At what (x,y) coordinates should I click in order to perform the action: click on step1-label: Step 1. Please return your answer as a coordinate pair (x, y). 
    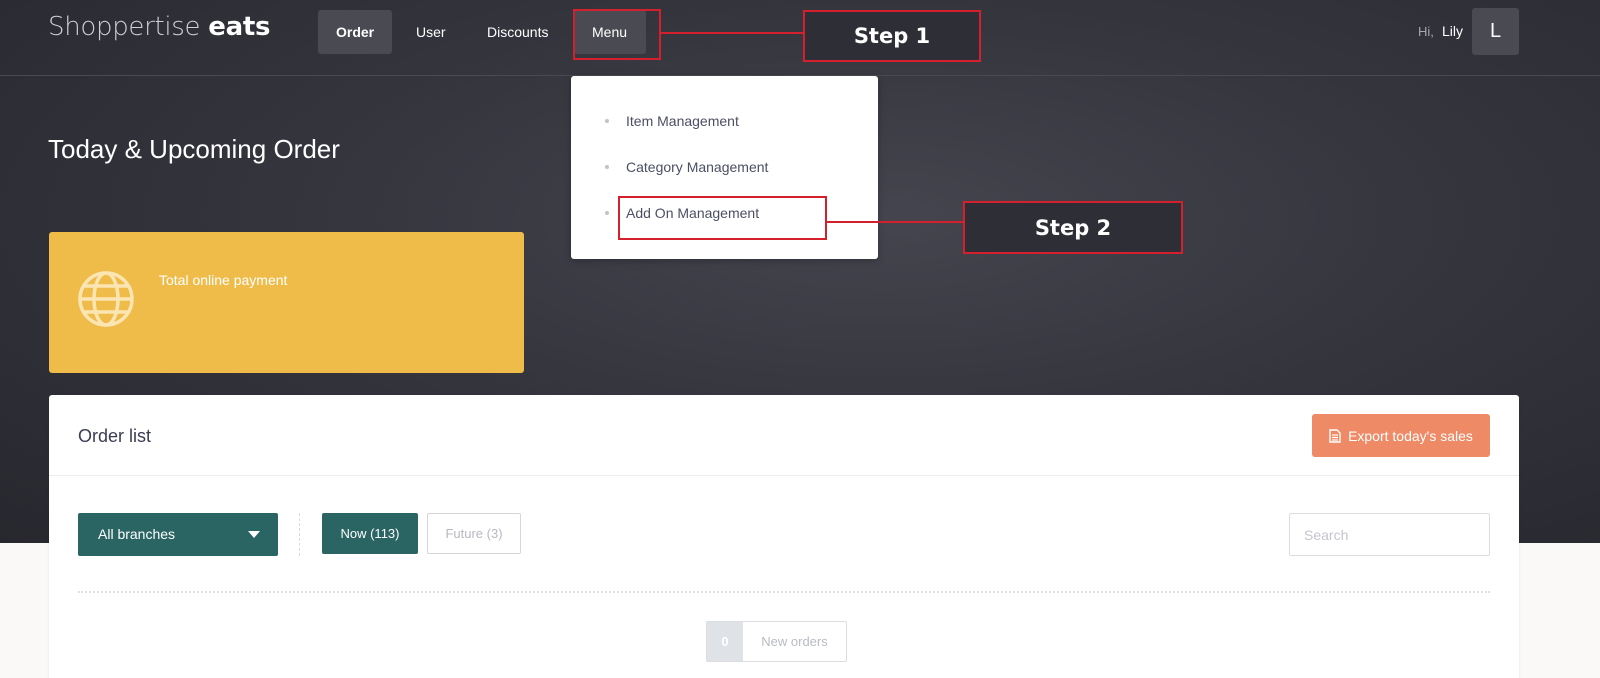
    Looking at the image, I should click on (892, 36).